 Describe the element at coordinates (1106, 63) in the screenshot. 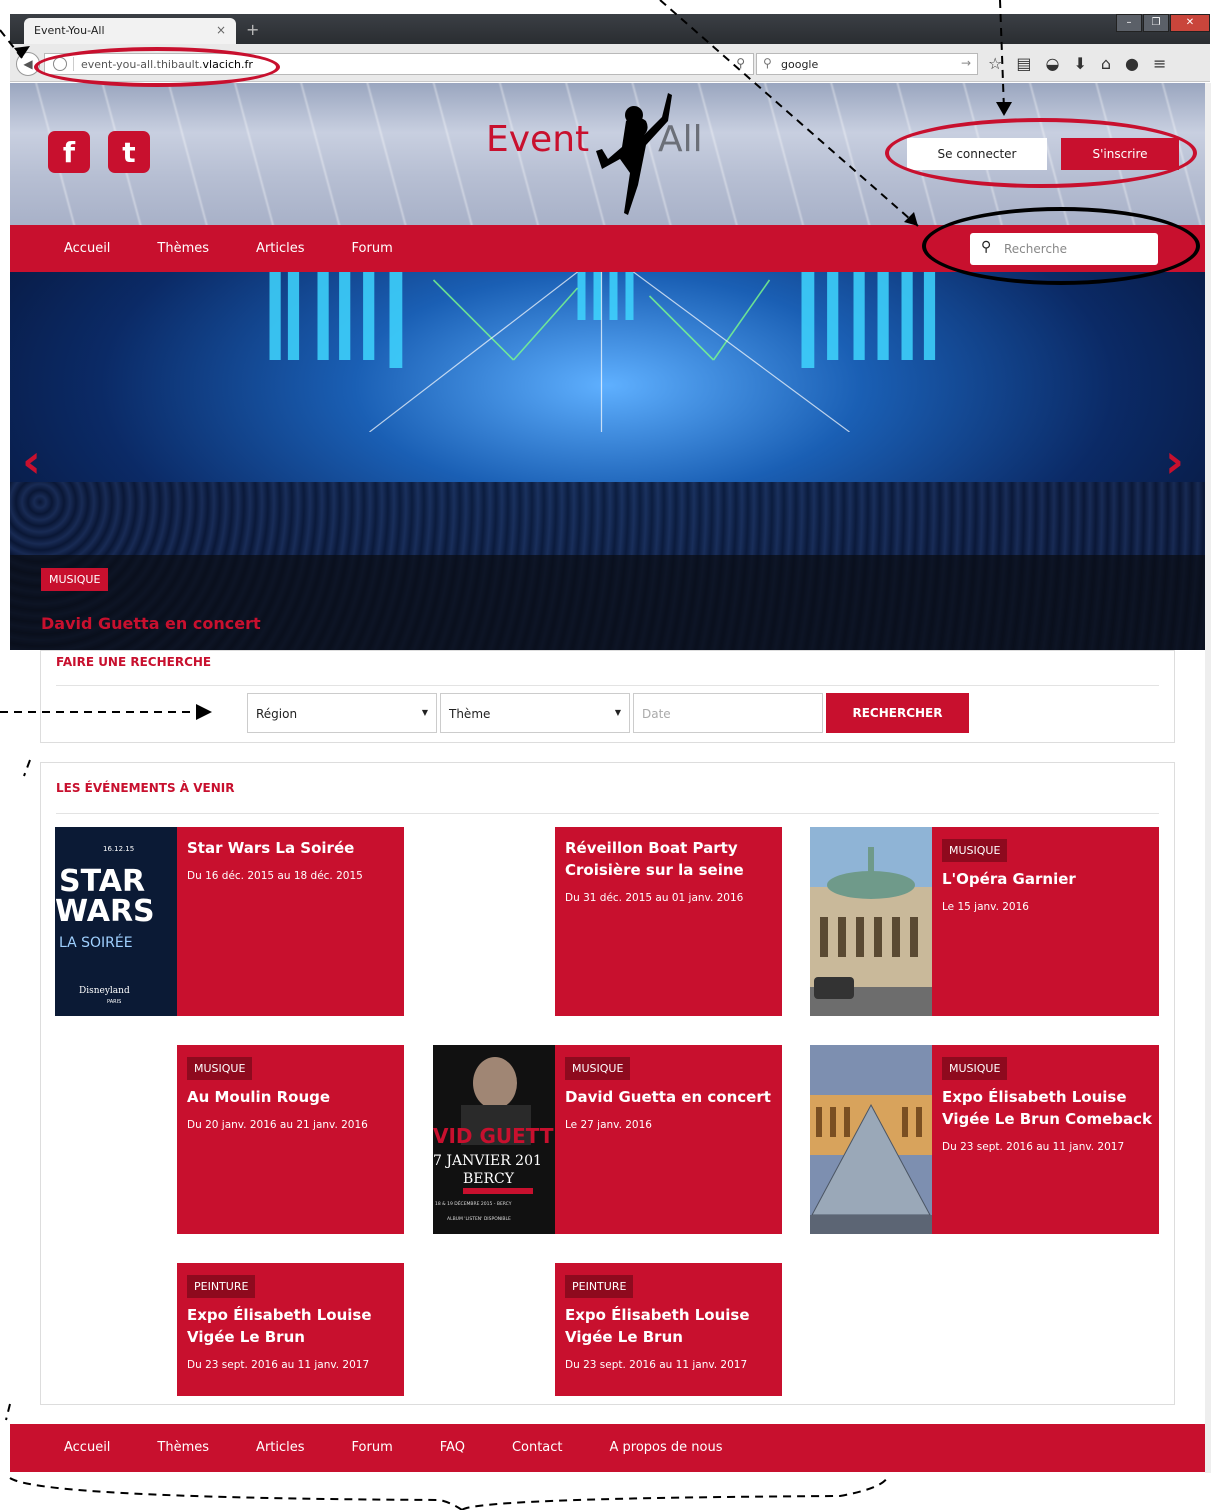

I see `home-icon: ⌂` at that location.